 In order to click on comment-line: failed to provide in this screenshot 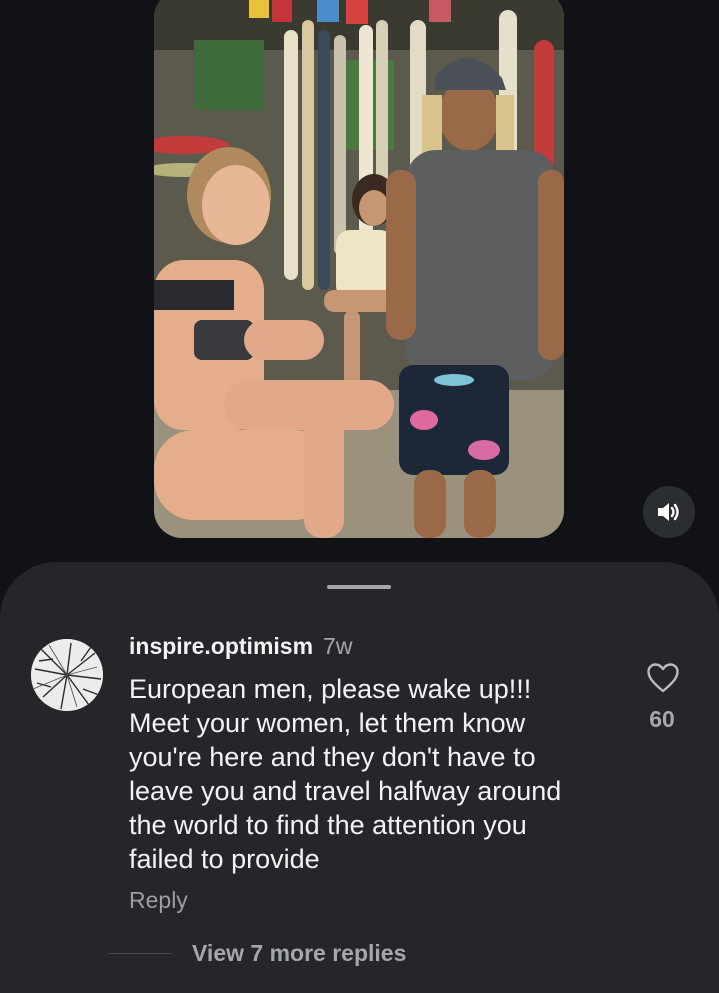, I will do `click(224, 859)`.